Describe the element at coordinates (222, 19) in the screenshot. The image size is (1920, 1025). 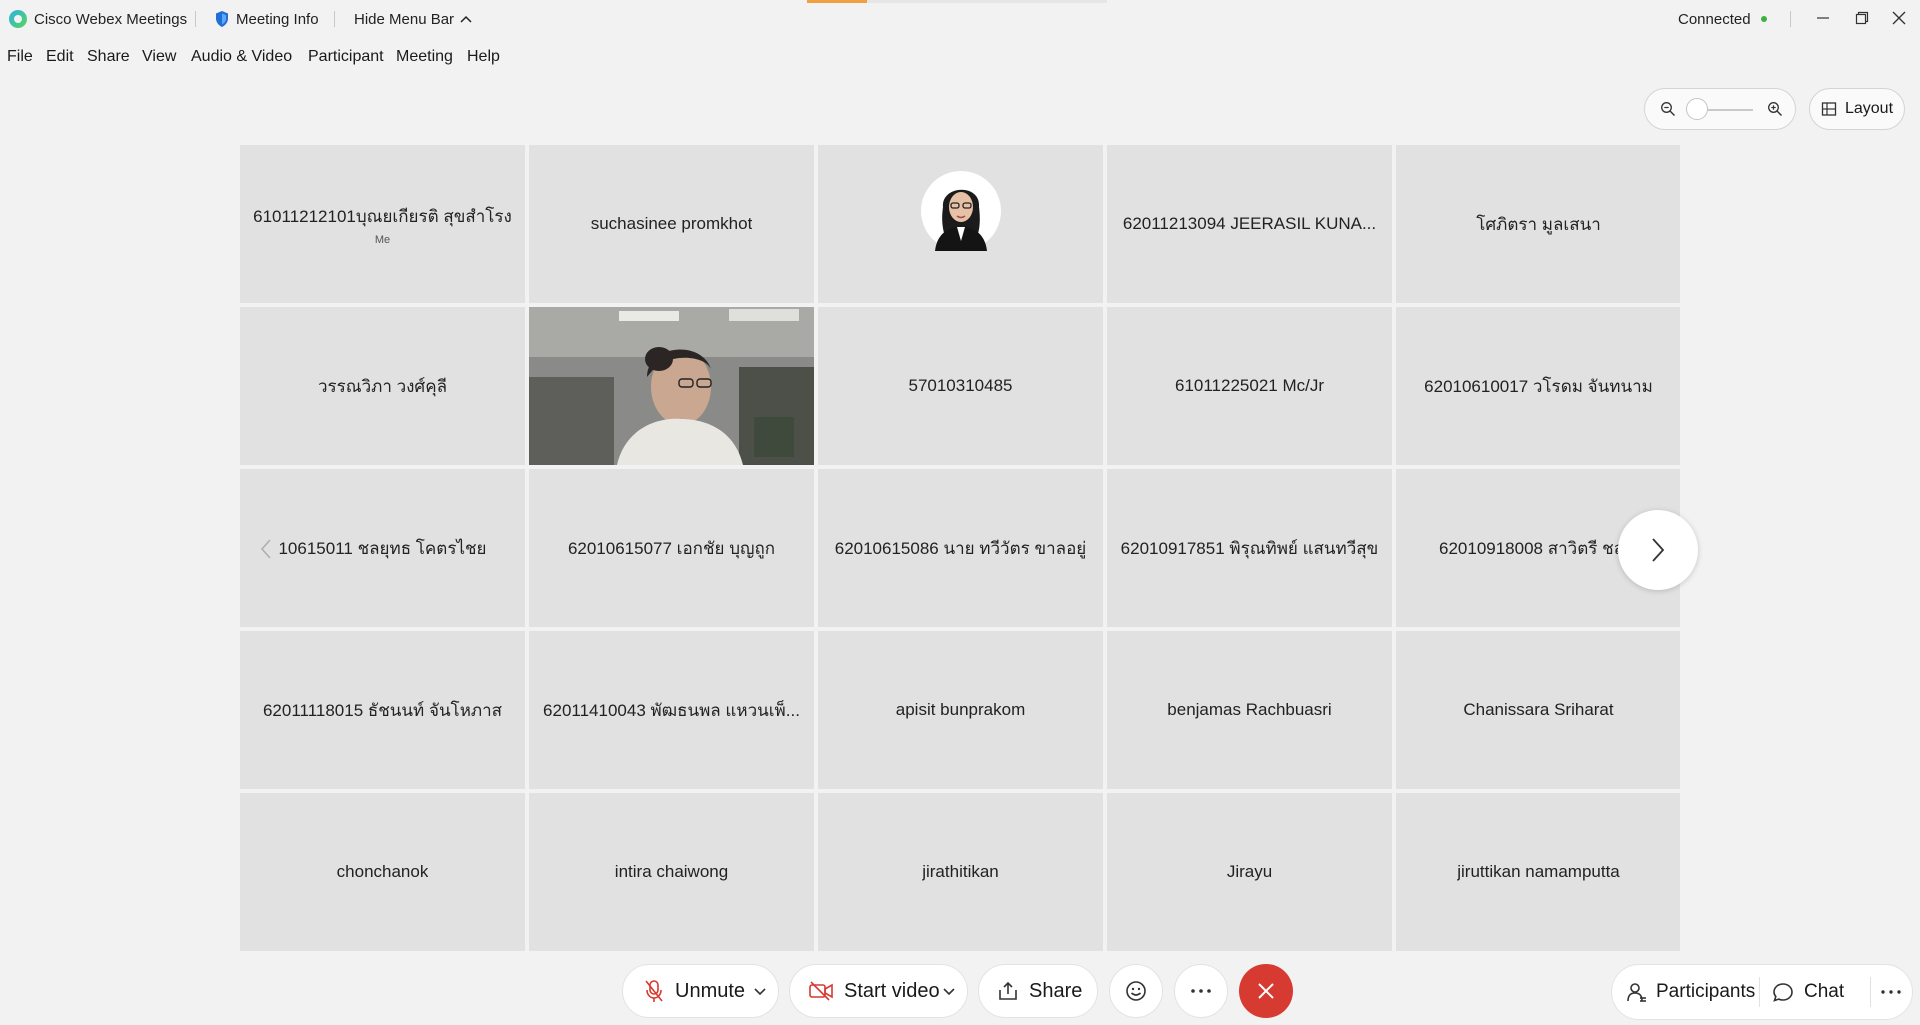
I see `shield-icon` at that location.